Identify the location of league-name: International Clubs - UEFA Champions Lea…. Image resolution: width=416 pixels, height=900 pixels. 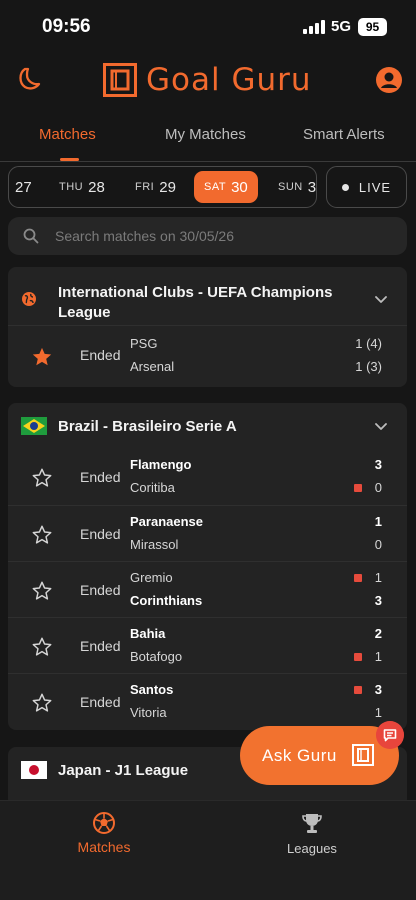
(195, 302).